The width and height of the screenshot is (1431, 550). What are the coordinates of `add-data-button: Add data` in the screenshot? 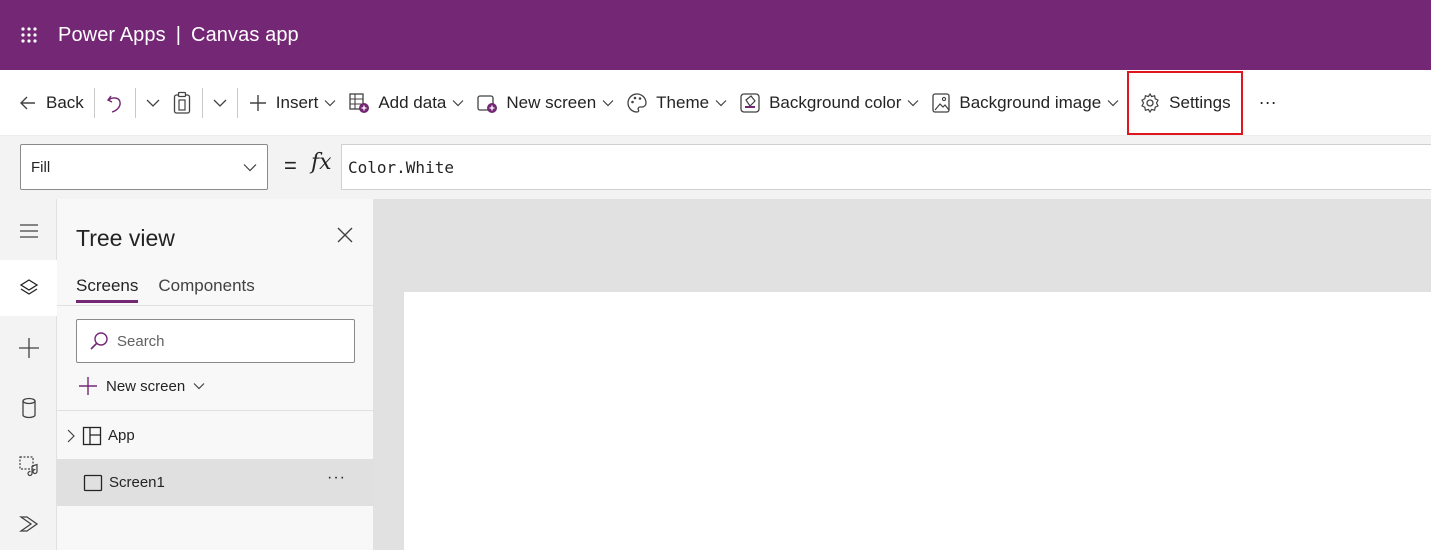 It's located at (406, 103).